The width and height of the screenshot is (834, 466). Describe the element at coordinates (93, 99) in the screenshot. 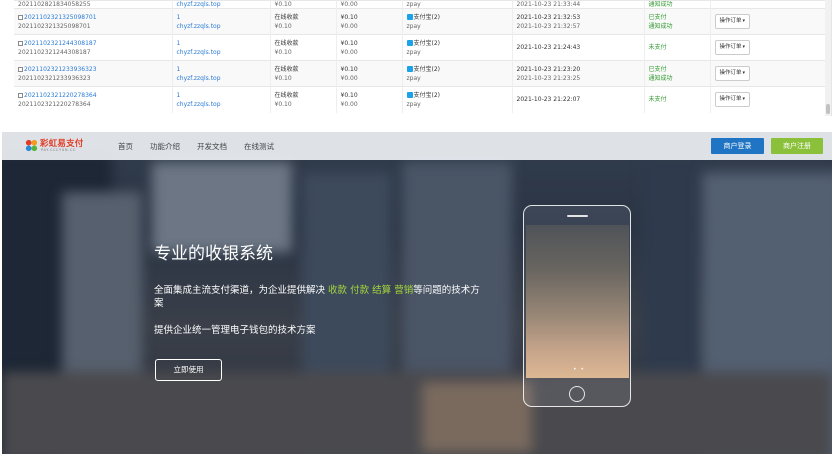

I see `trade-no-cell: 2021102321220278364 2021102321220278364` at that location.